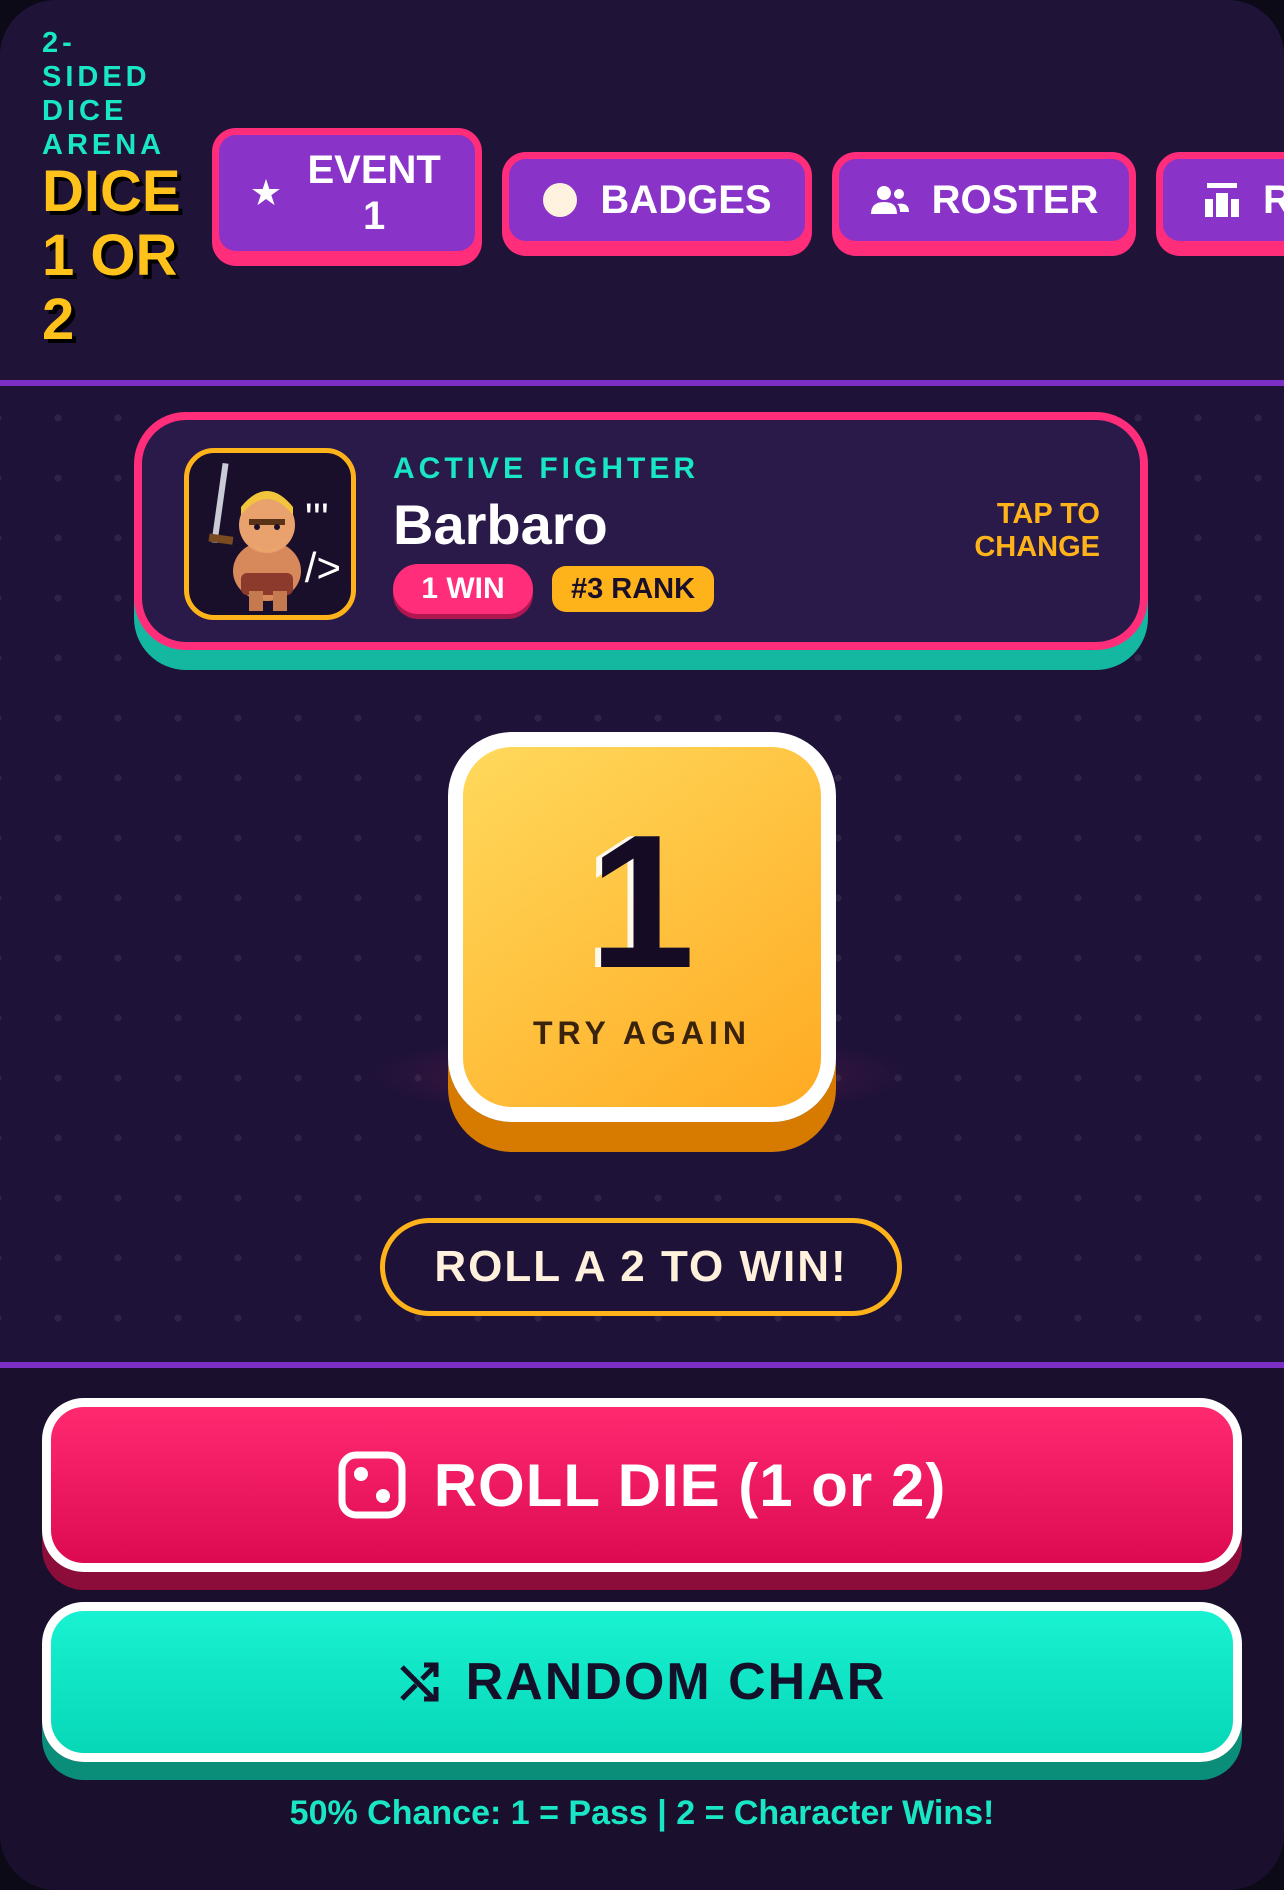 This screenshot has width=1284, height=1890. What do you see at coordinates (546, 468) in the screenshot?
I see `active-fighter-label: ACTIVE FIGHTER` at bounding box center [546, 468].